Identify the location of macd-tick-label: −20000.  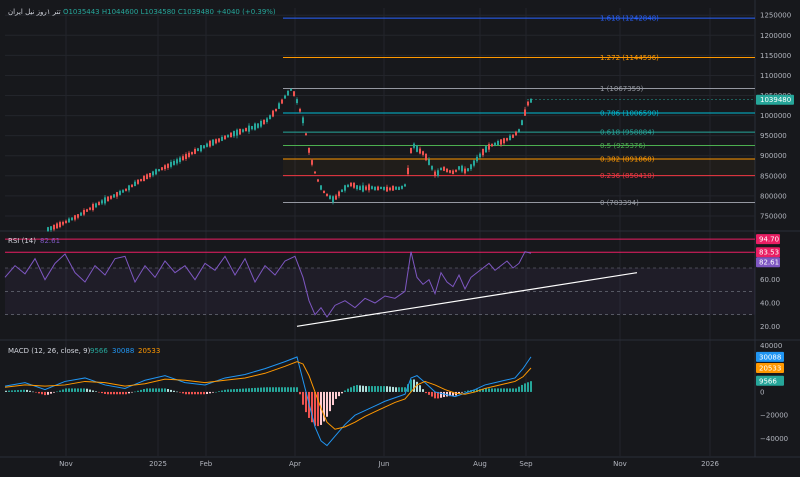
(774, 416).